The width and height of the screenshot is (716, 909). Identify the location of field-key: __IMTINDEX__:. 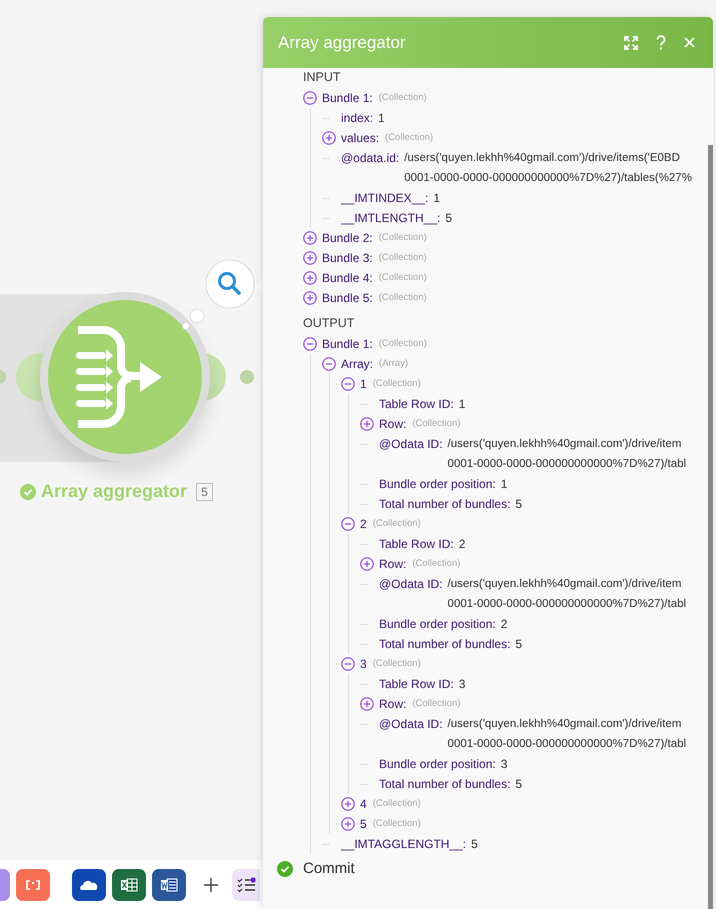
(384, 198).